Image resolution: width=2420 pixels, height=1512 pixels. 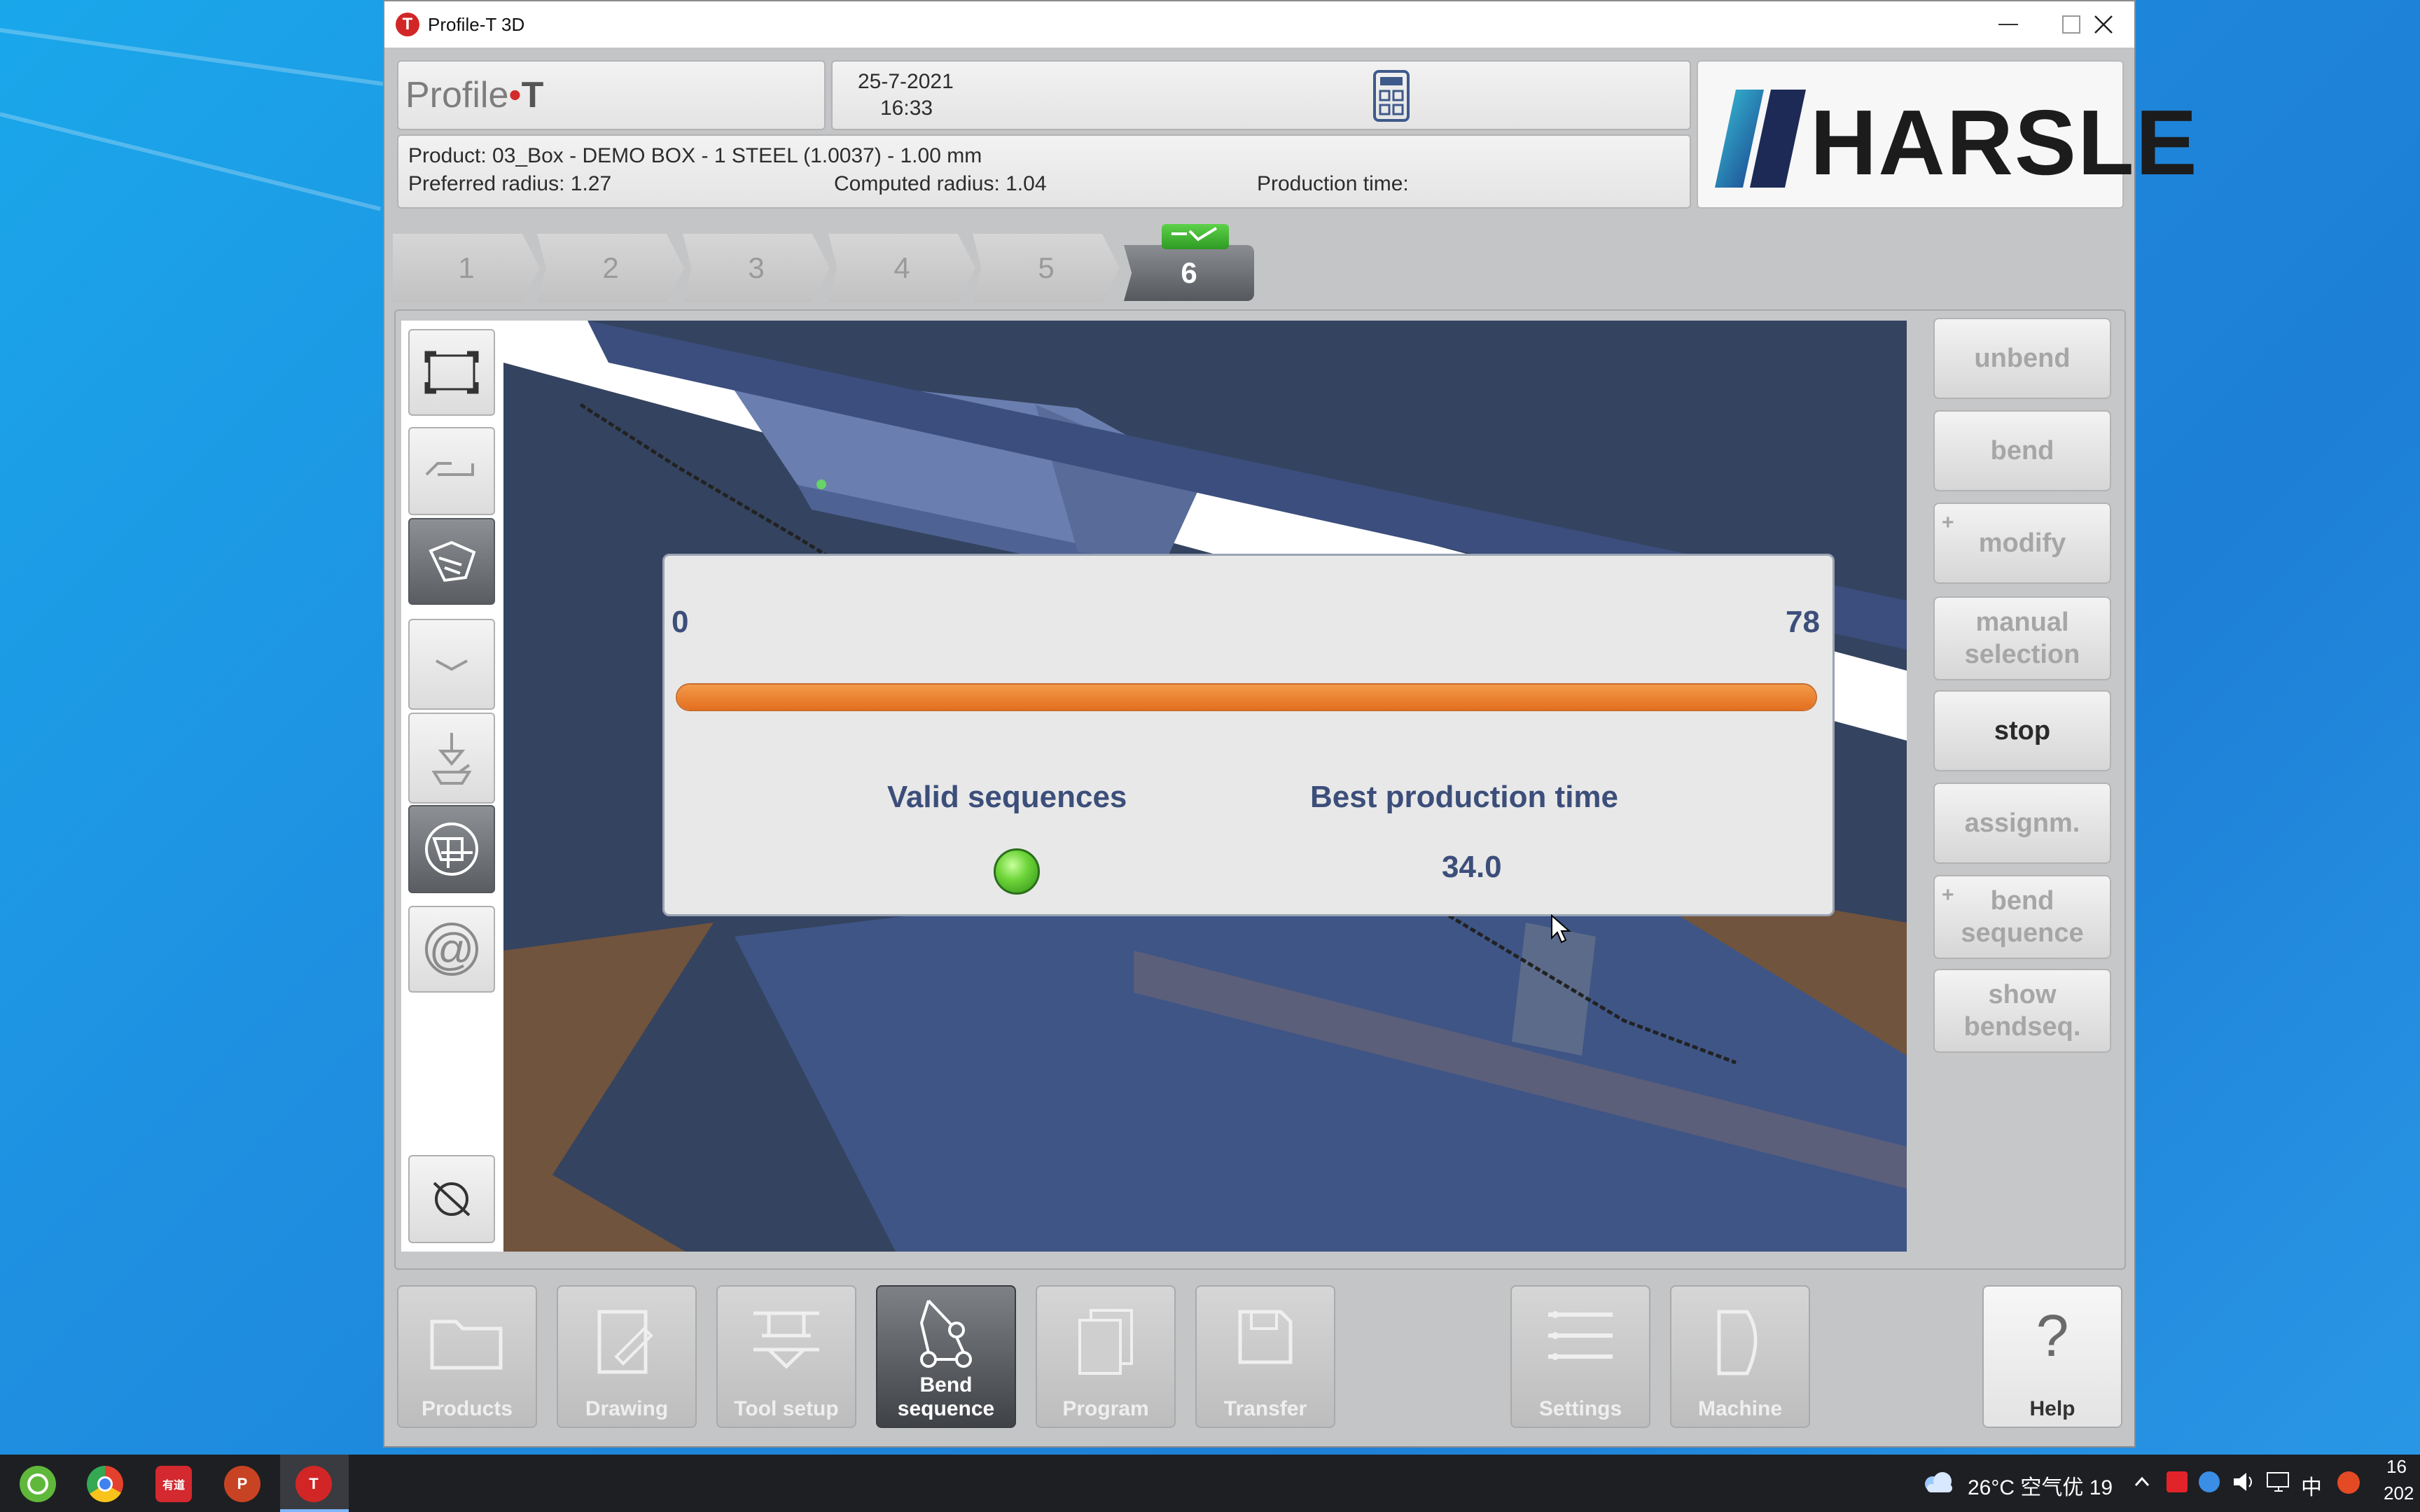 What do you see at coordinates (2311, 1485) in the screenshot?
I see `ime-indicator: 中` at bounding box center [2311, 1485].